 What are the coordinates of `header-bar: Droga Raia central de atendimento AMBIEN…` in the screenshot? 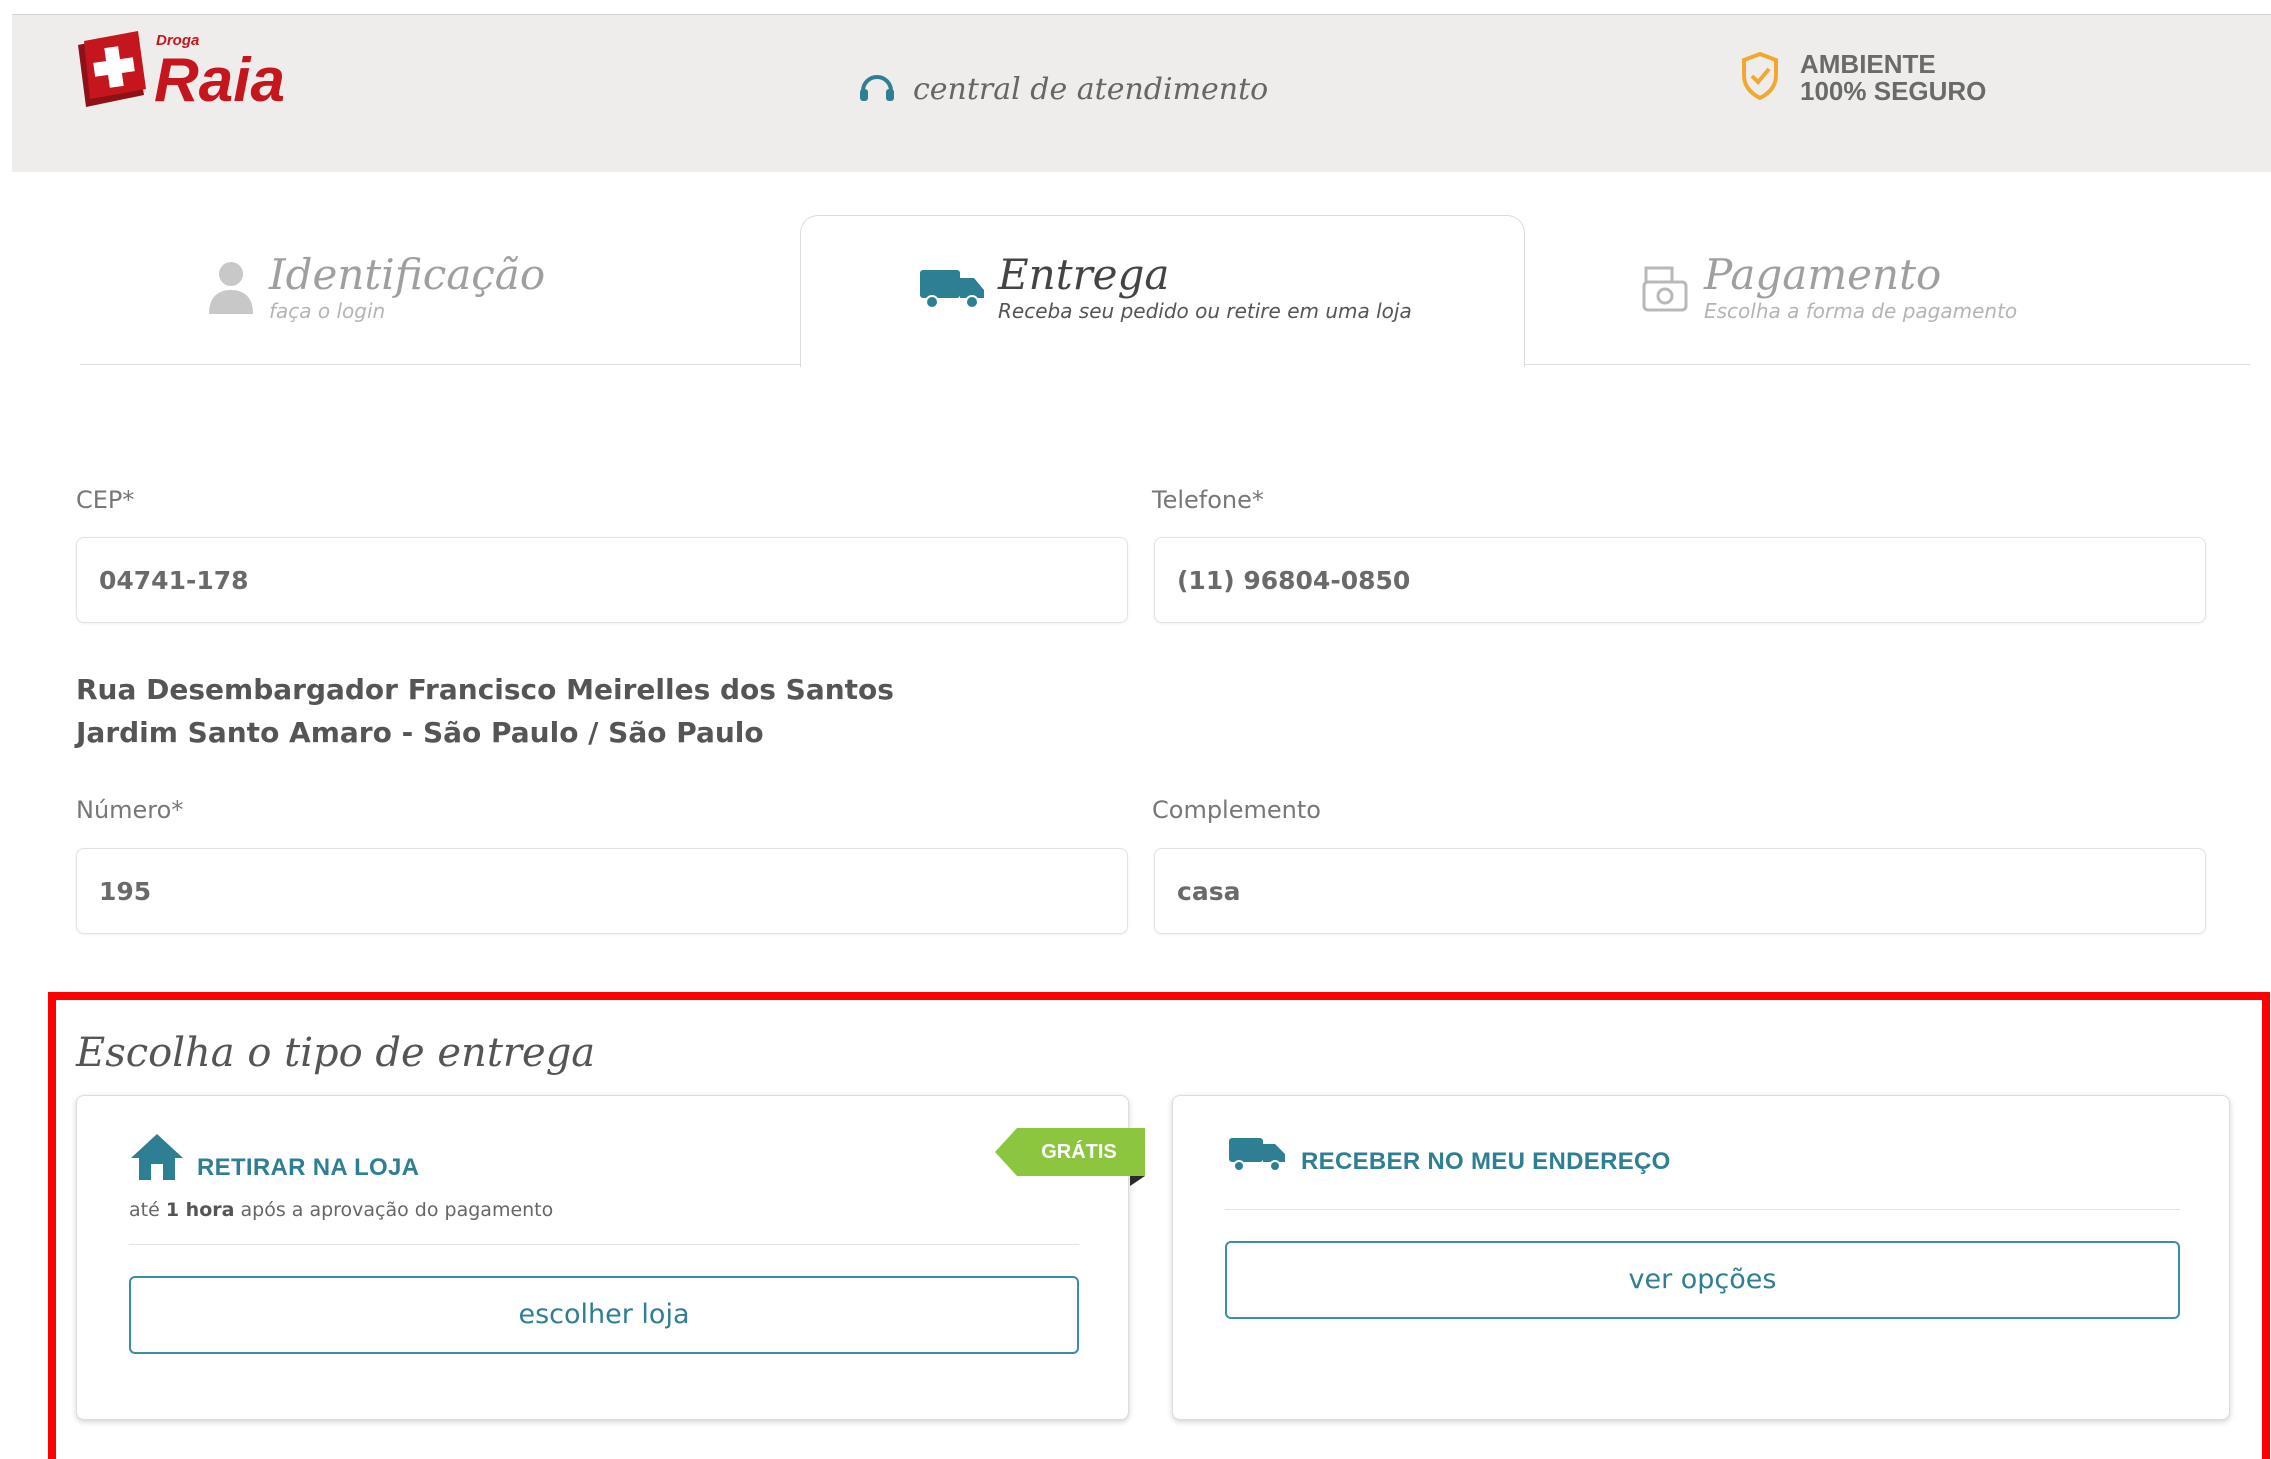 It's located at (1141, 93).